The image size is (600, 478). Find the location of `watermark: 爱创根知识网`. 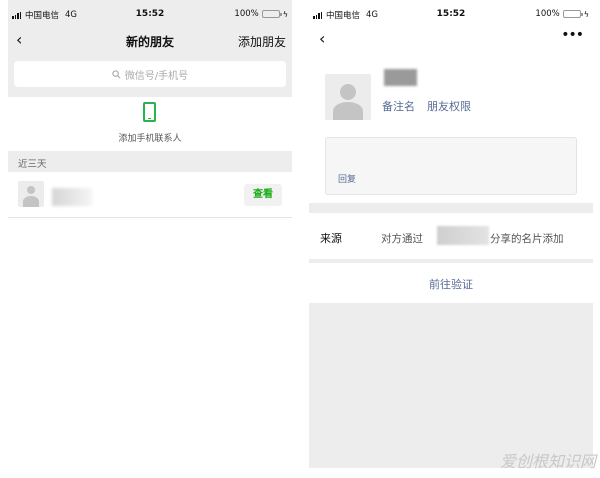

watermark: 爱创根知识网 is located at coordinates (547, 461).